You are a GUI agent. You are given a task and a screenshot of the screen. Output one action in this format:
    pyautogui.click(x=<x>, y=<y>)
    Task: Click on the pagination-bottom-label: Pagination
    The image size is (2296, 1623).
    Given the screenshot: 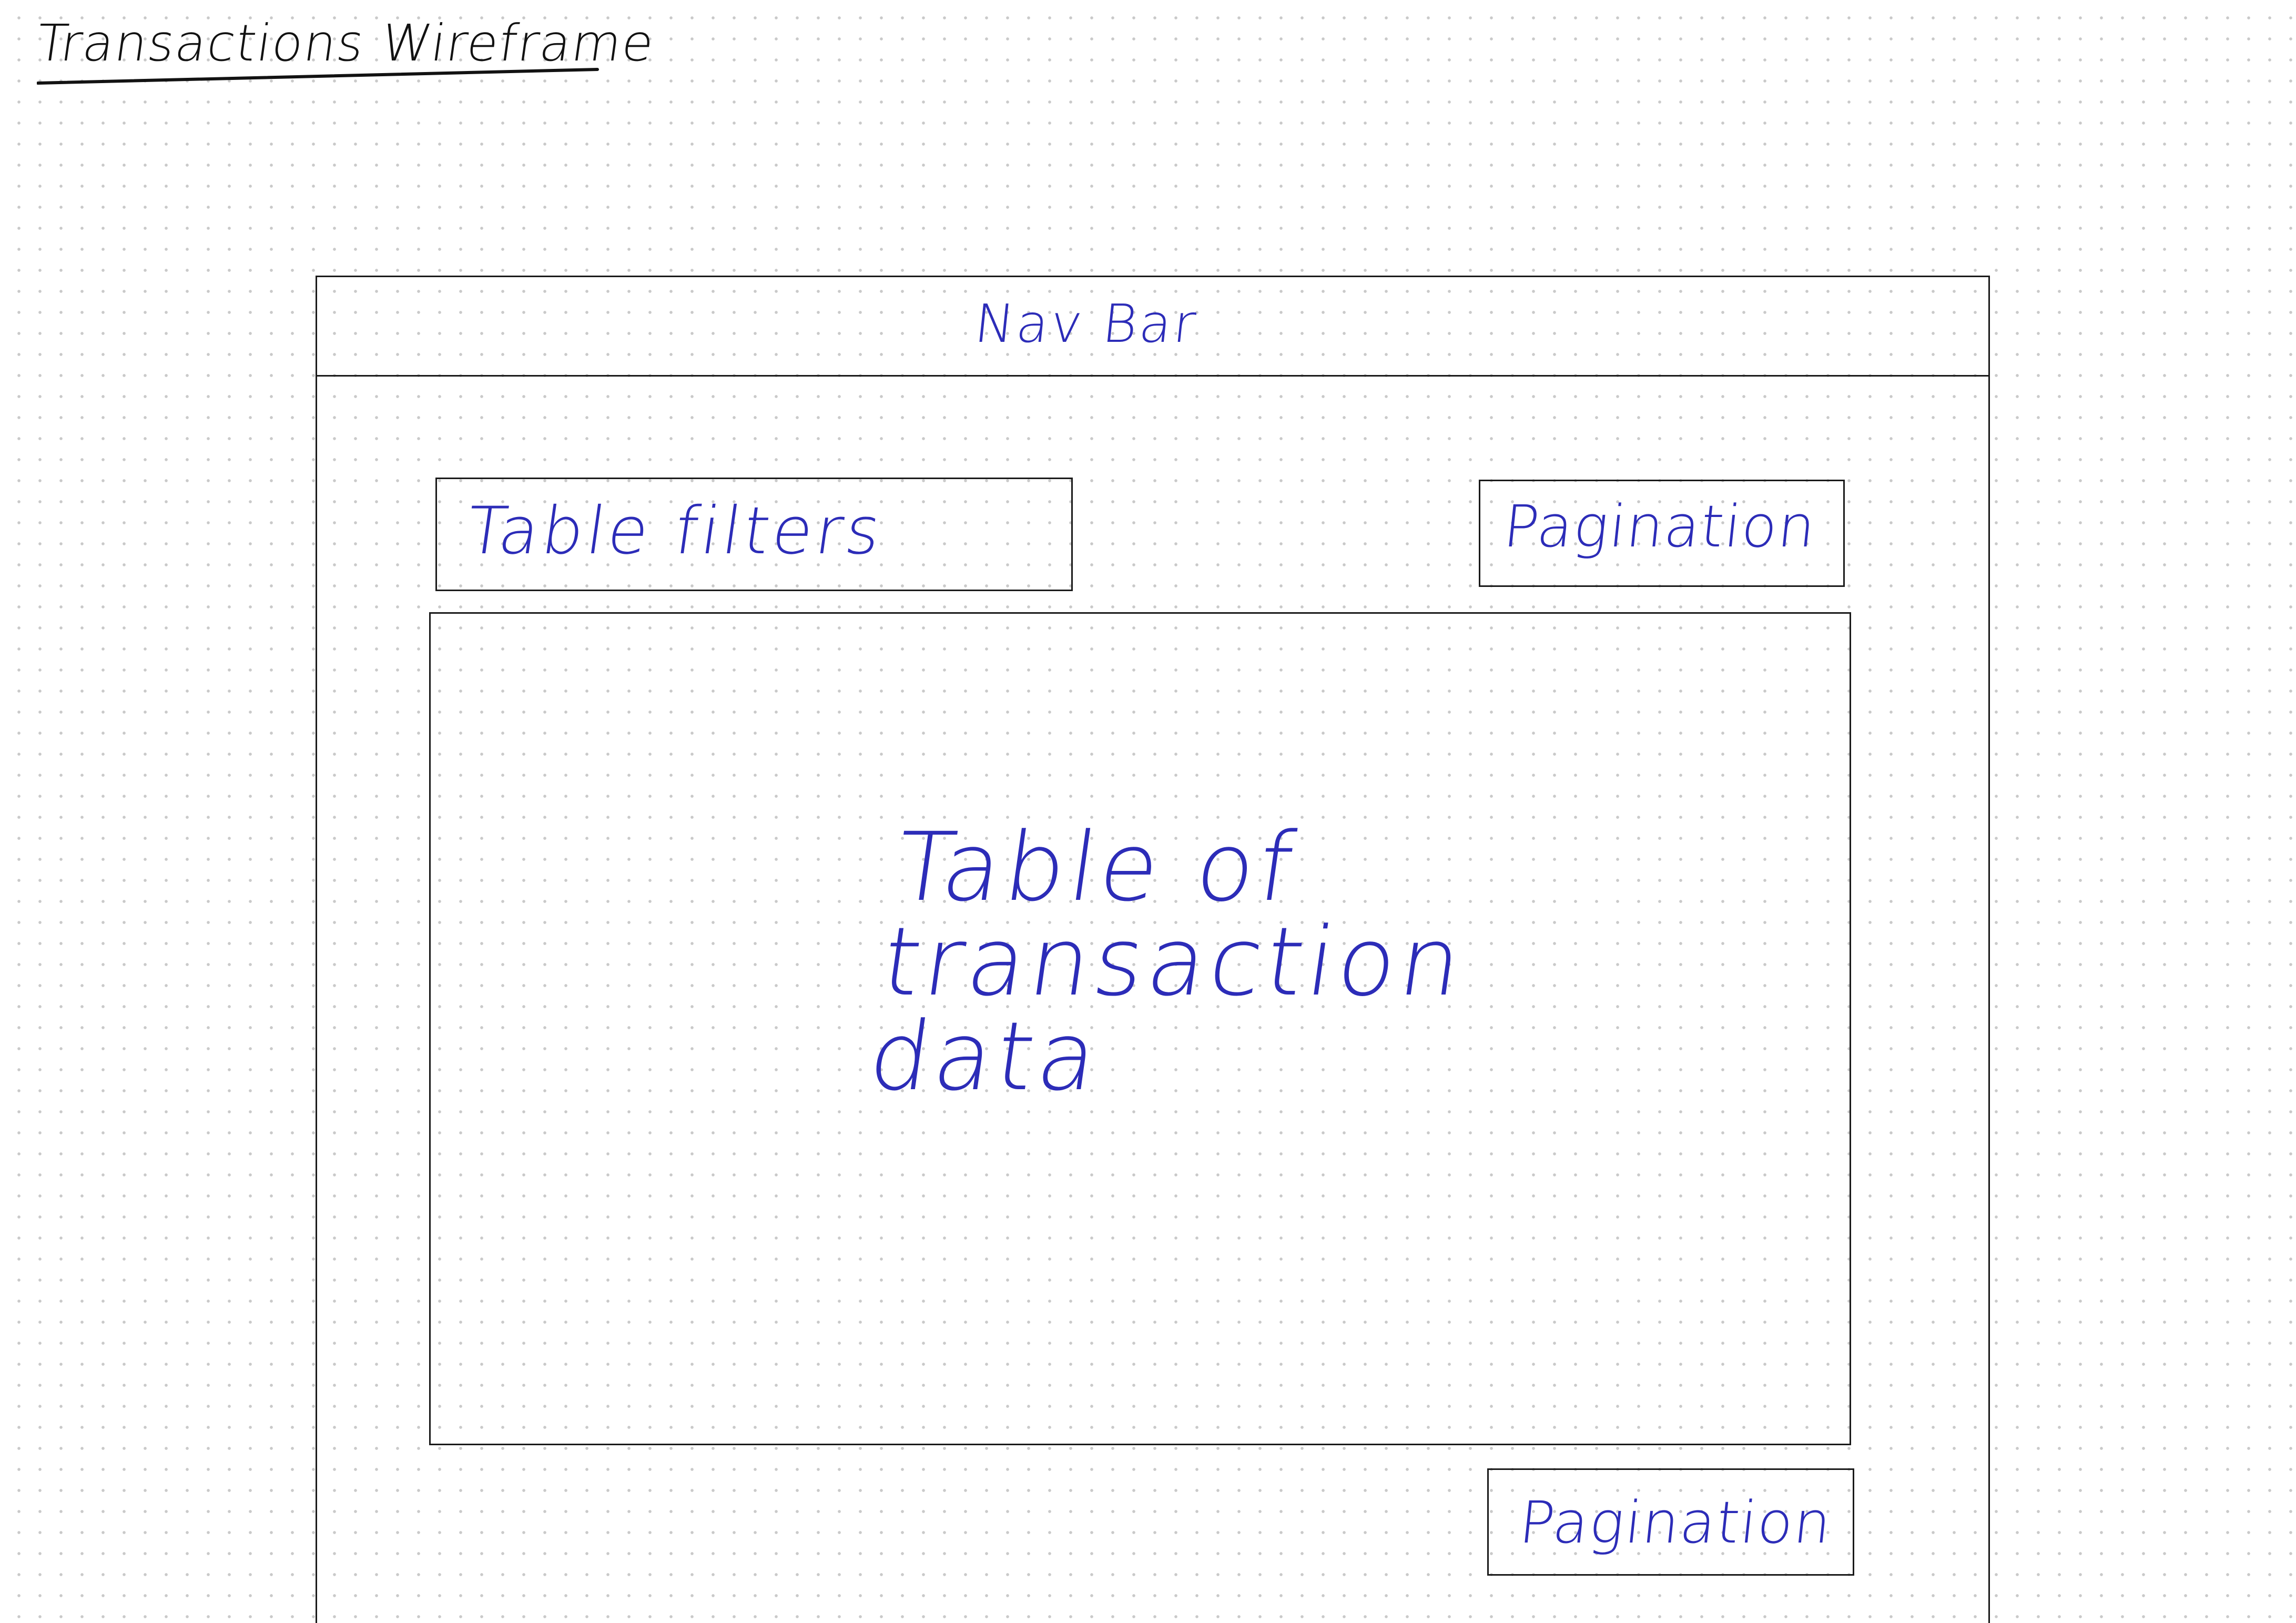 What is the action you would take?
    pyautogui.click(x=1675, y=1522)
    